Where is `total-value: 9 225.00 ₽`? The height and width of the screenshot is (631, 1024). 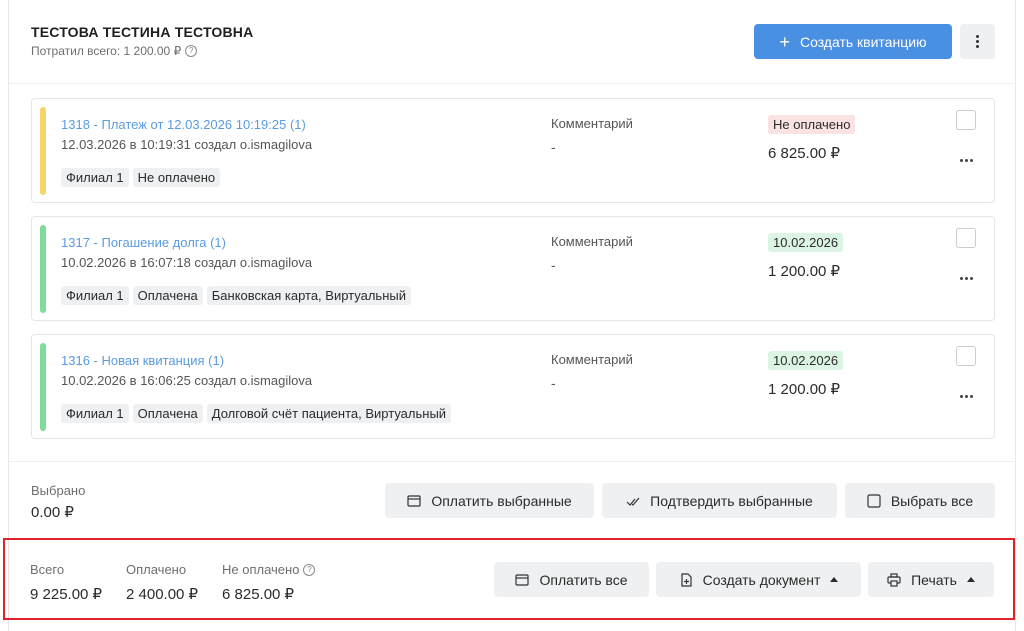 total-value: 9 225.00 ₽ is located at coordinates (66, 594).